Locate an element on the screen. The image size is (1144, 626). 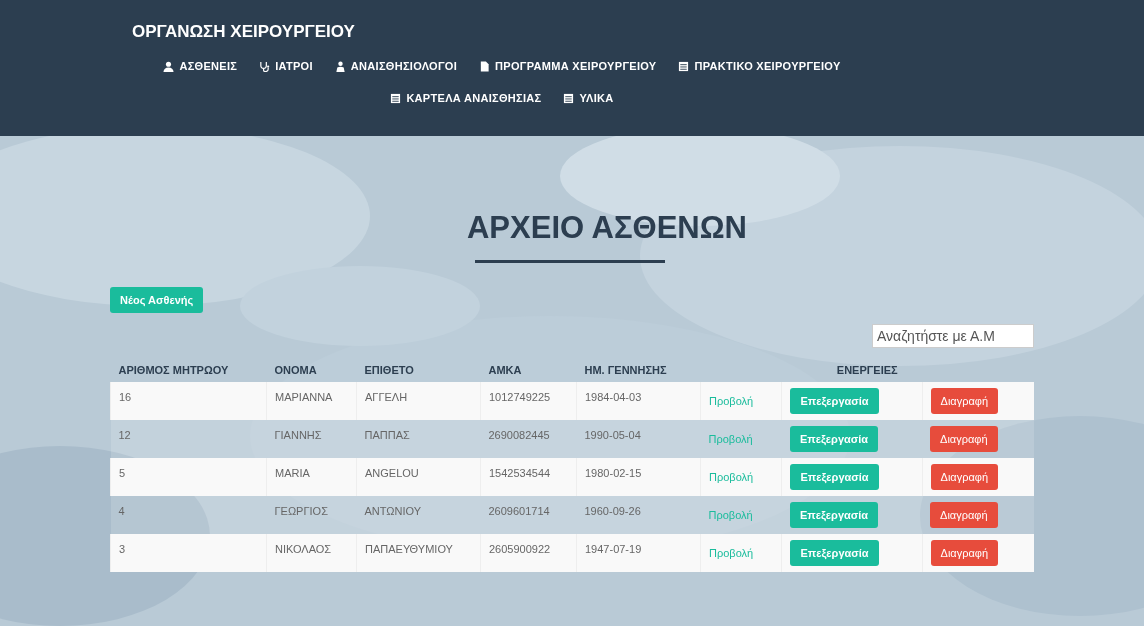
column-header: ΕΠΙΘΕΤΟ is located at coordinates (418, 370).